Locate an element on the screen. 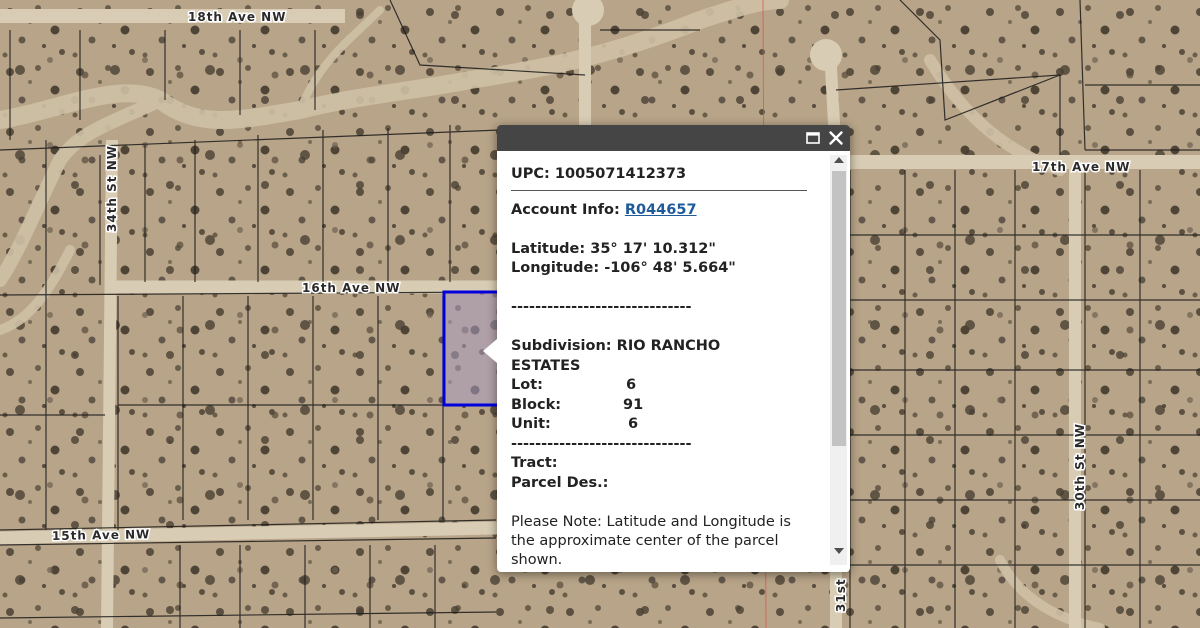 The height and width of the screenshot is (628, 1200). unit-label: Unit: is located at coordinates (531, 424).